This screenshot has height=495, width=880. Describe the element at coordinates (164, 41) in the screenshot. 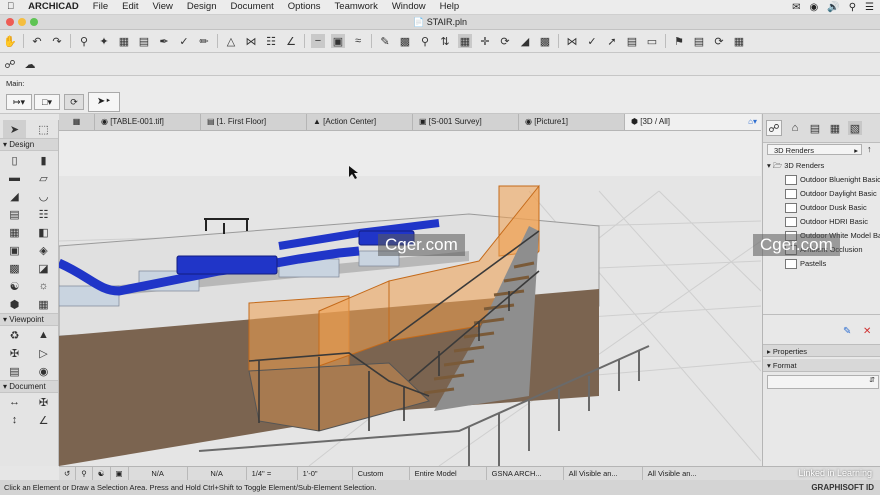

I see `eyedropper-icon: ✒` at that location.